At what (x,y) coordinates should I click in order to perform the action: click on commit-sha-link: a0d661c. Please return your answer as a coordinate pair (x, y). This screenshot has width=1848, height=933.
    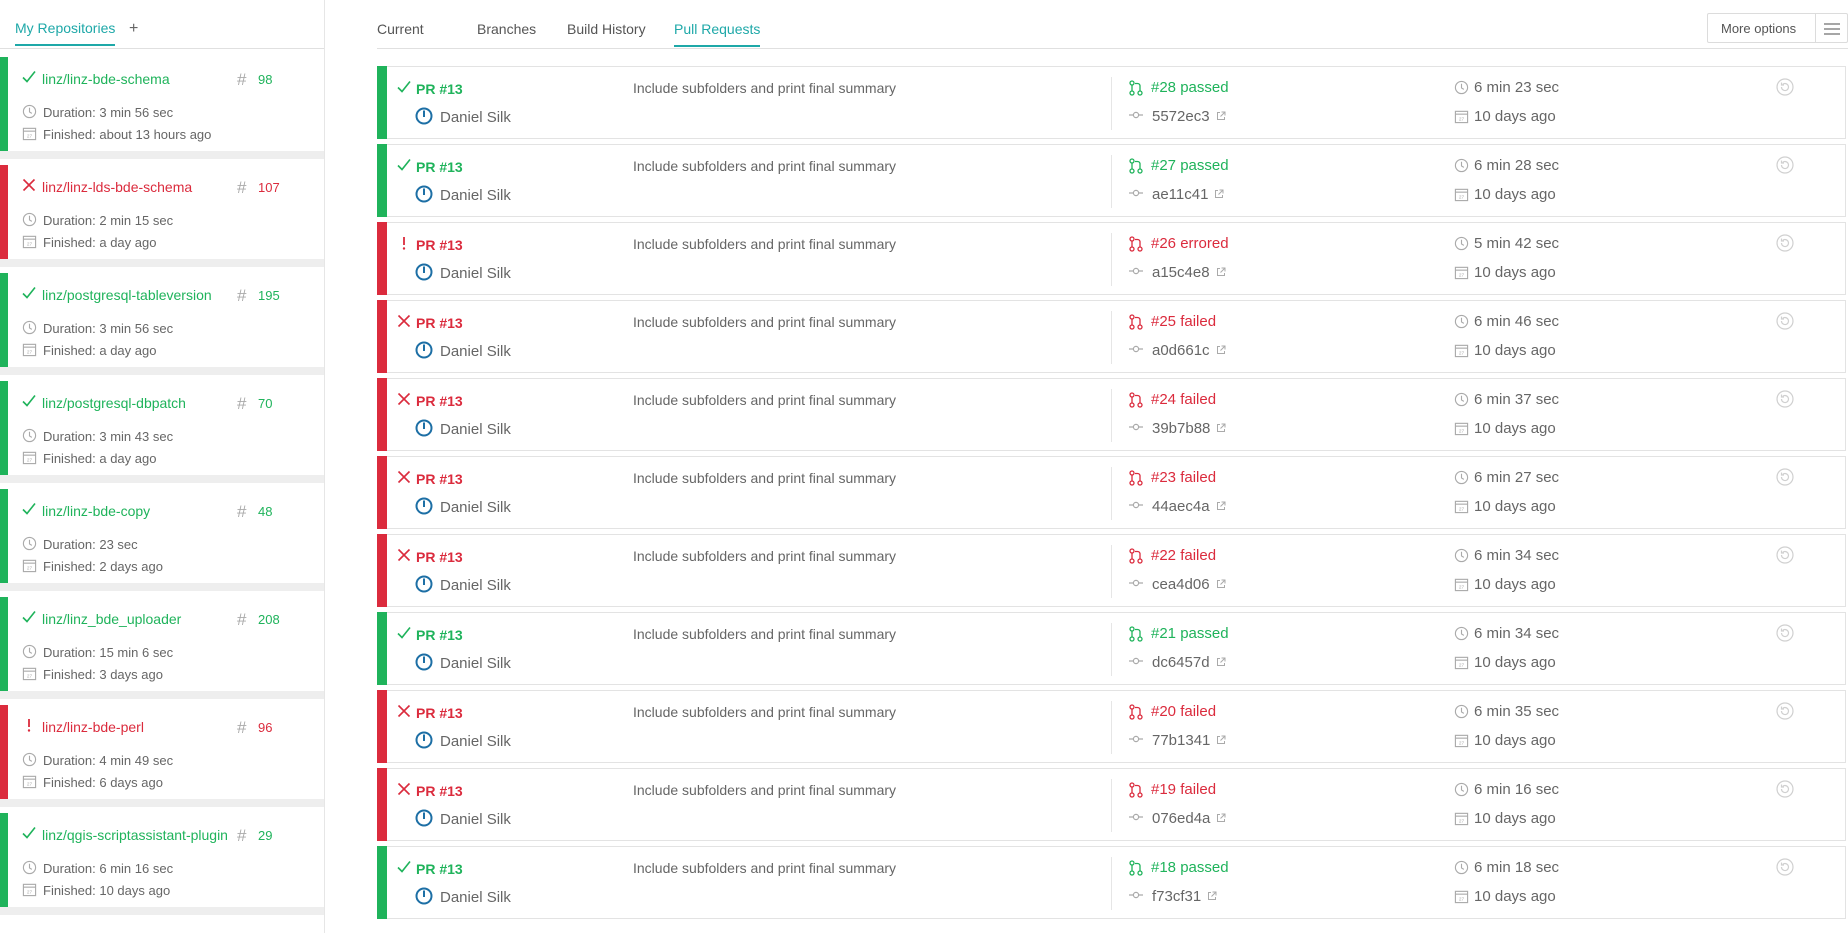
    Looking at the image, I should click on (1181, 350).